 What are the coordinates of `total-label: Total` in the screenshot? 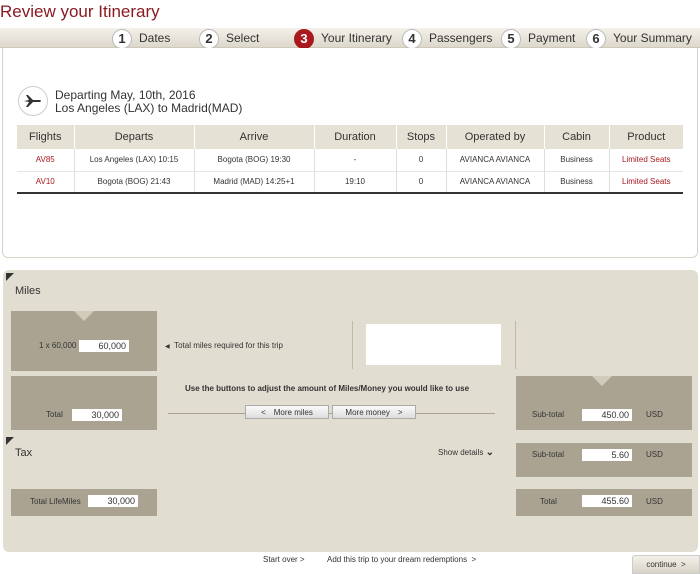 It's located at (54, 414).